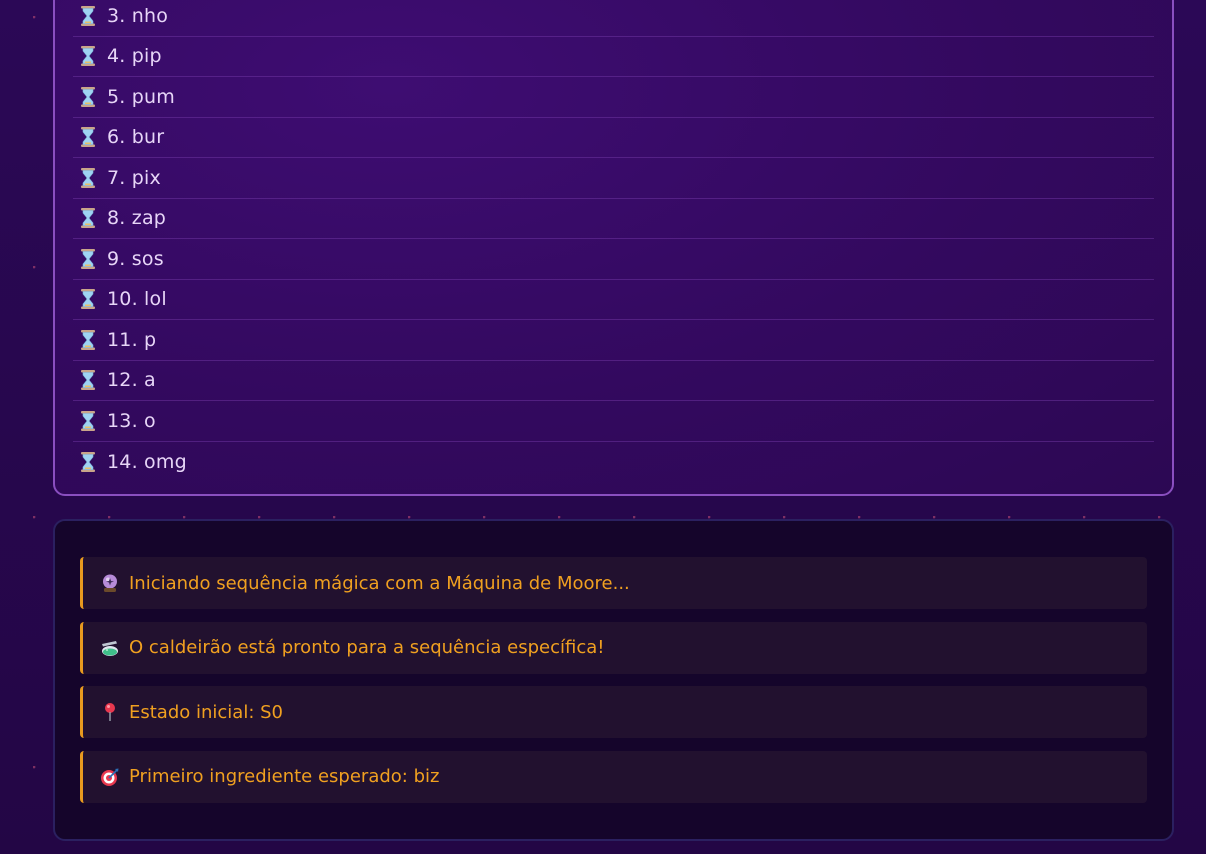 The width and height of the screenshot is (1206, 854). What do you see at coordinates (131, 380) in the screenshot?
I see `list-item-label: 12. a` at bounding box center [131, 380].